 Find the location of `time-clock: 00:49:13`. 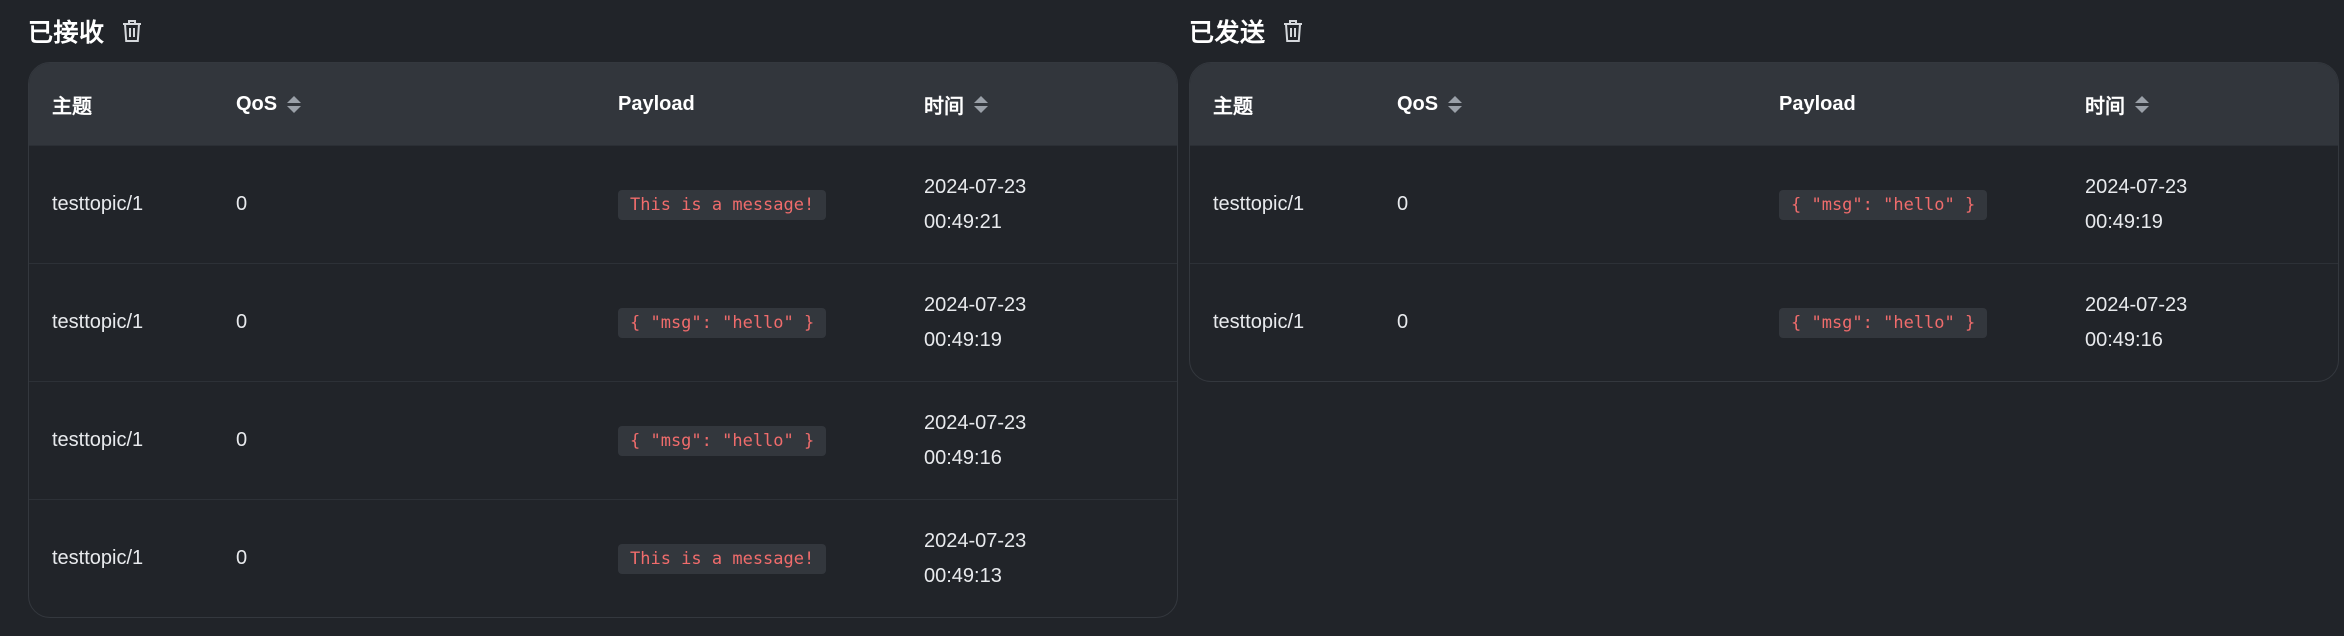

time-clock: 00:49:13 is located at coordinates (963, 575).